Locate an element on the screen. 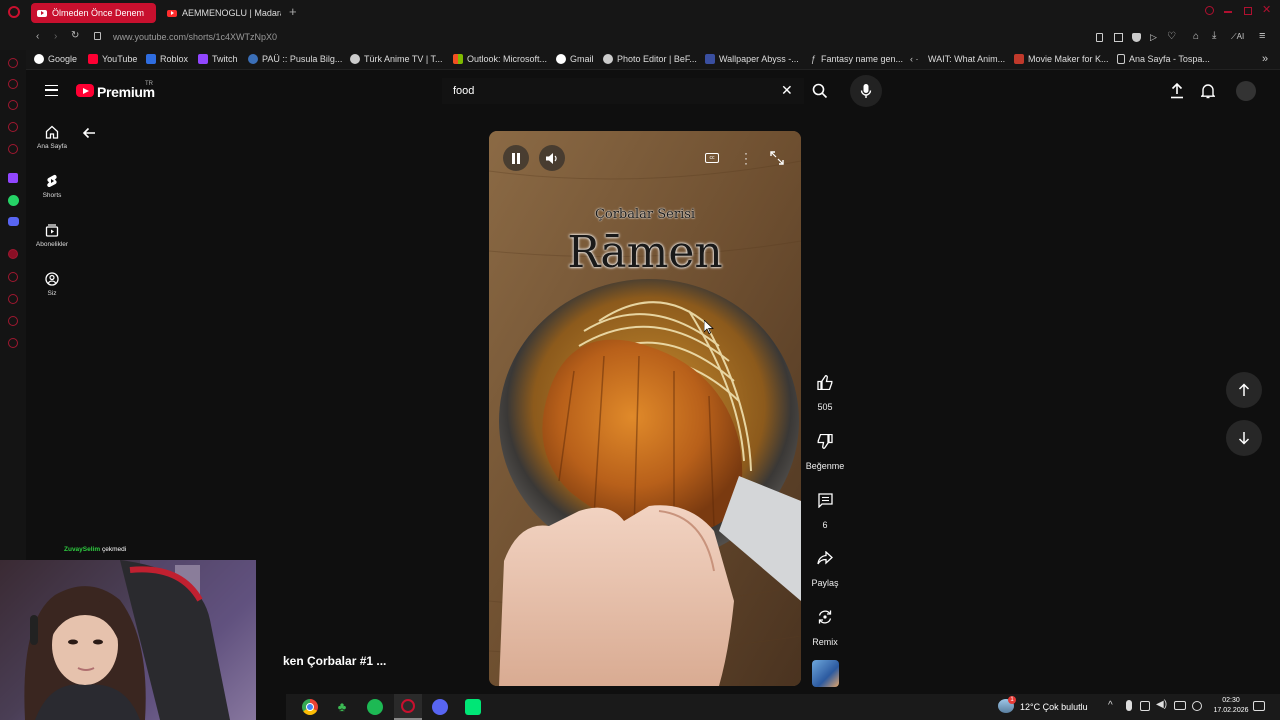 The width and height of the screenshot is (1280, 720). tray-network-icon is located at coordinates (1180, 705).